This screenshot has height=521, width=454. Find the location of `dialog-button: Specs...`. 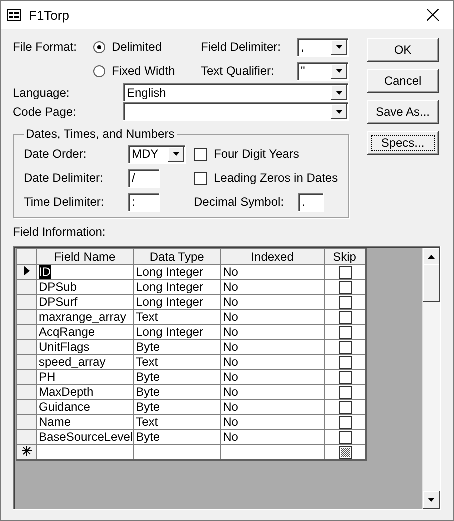

dialog-button: Specs... is located at coordinates (403, 143).